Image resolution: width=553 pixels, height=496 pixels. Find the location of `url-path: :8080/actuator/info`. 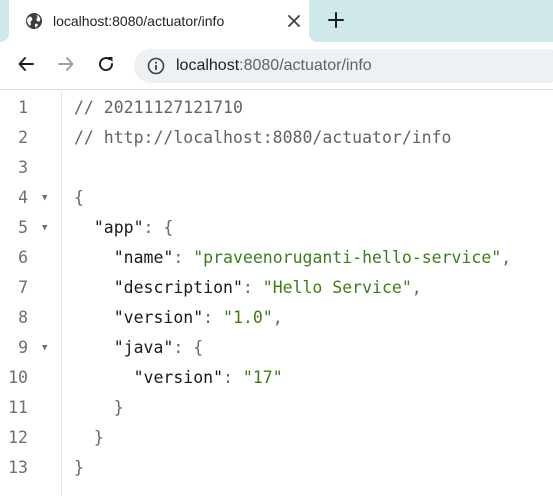

url-path: :8080/actuator/info is located at coordinates (305, 65).